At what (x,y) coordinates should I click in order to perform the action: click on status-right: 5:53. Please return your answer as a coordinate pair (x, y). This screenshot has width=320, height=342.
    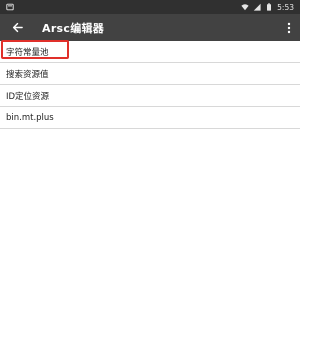
    Looking at the image, I should click on (267, 7).